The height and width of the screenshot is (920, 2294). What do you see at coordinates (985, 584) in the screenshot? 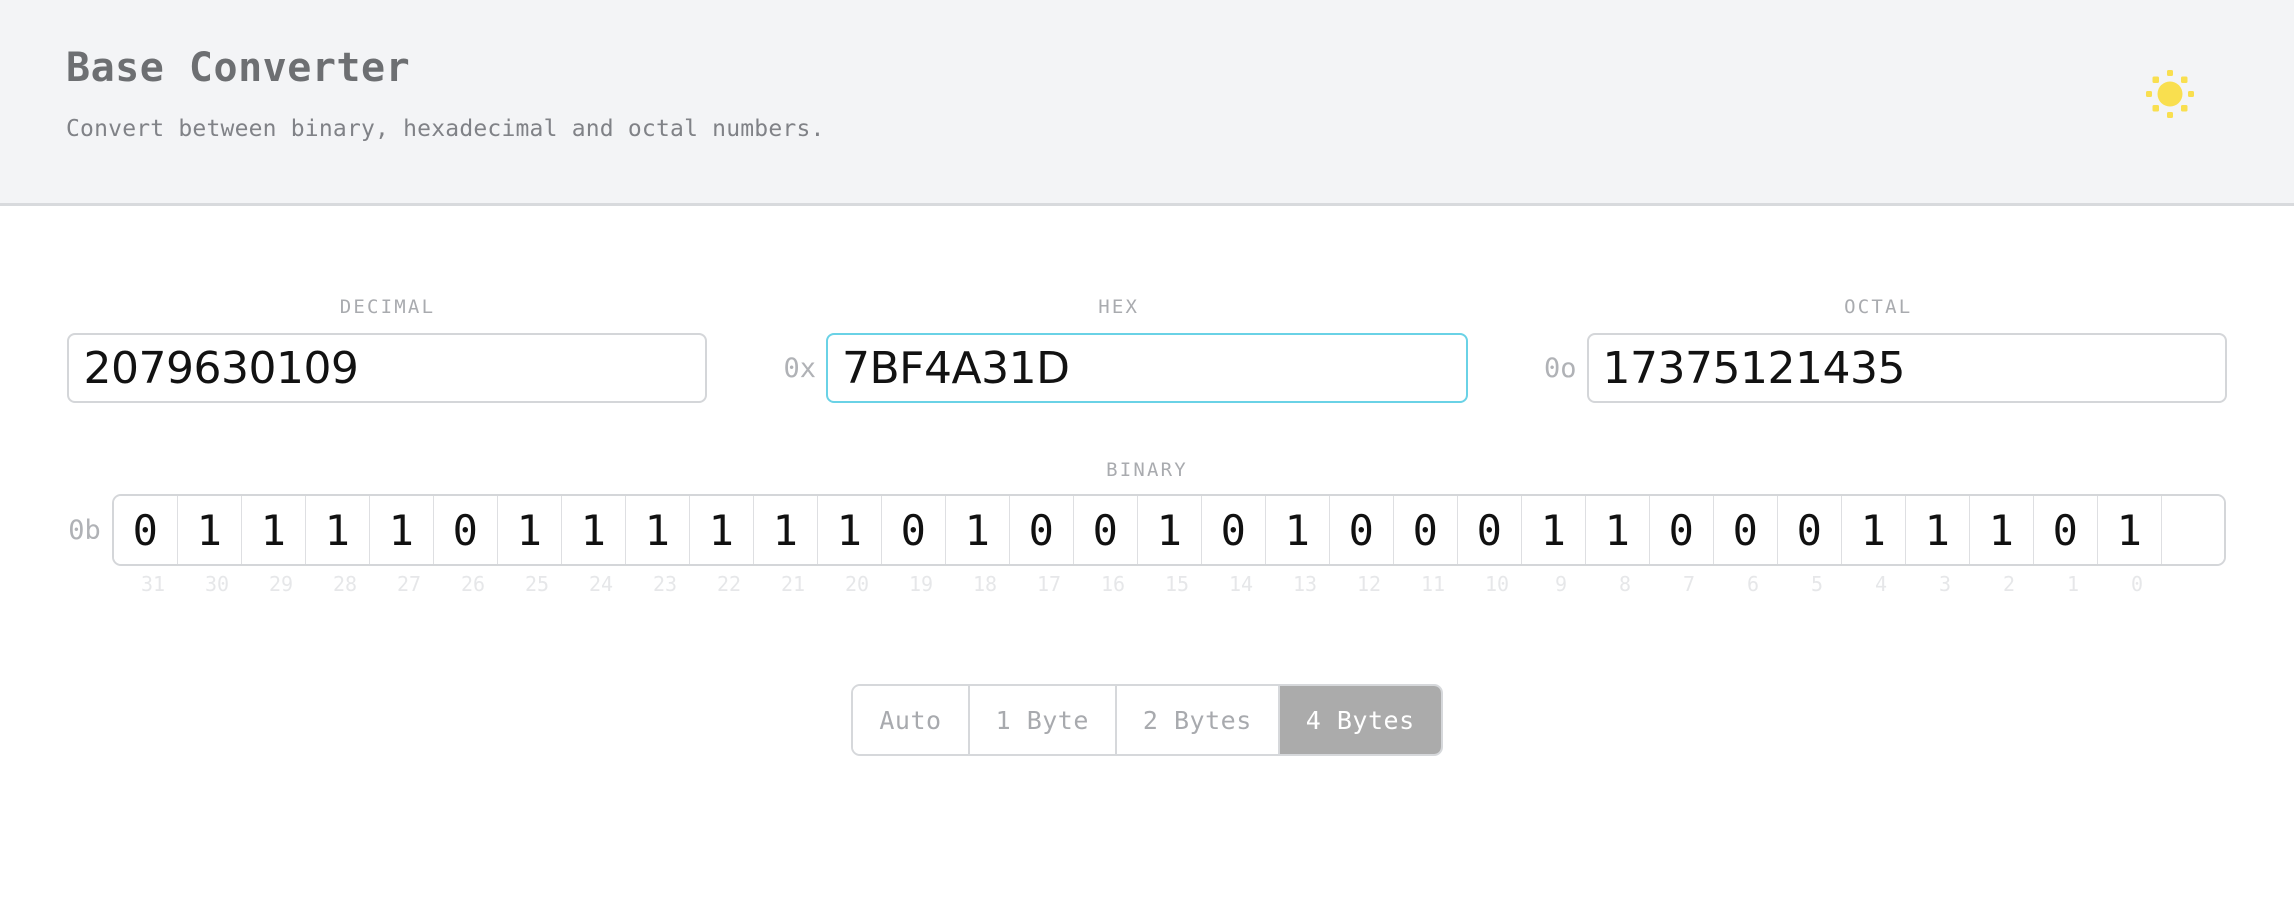
I see `bit-index: 18` at bounding box center [985, 584].